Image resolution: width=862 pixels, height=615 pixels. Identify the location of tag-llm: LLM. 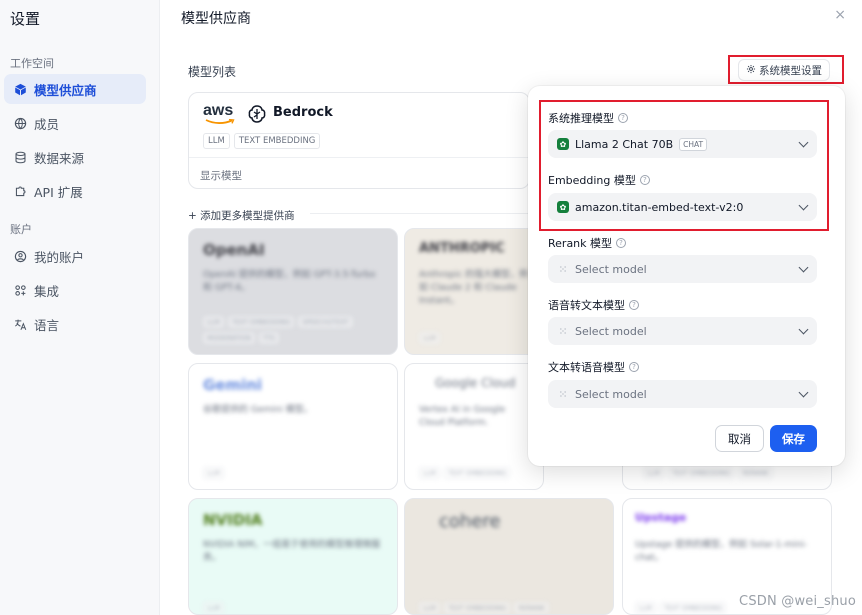
(216, 141).